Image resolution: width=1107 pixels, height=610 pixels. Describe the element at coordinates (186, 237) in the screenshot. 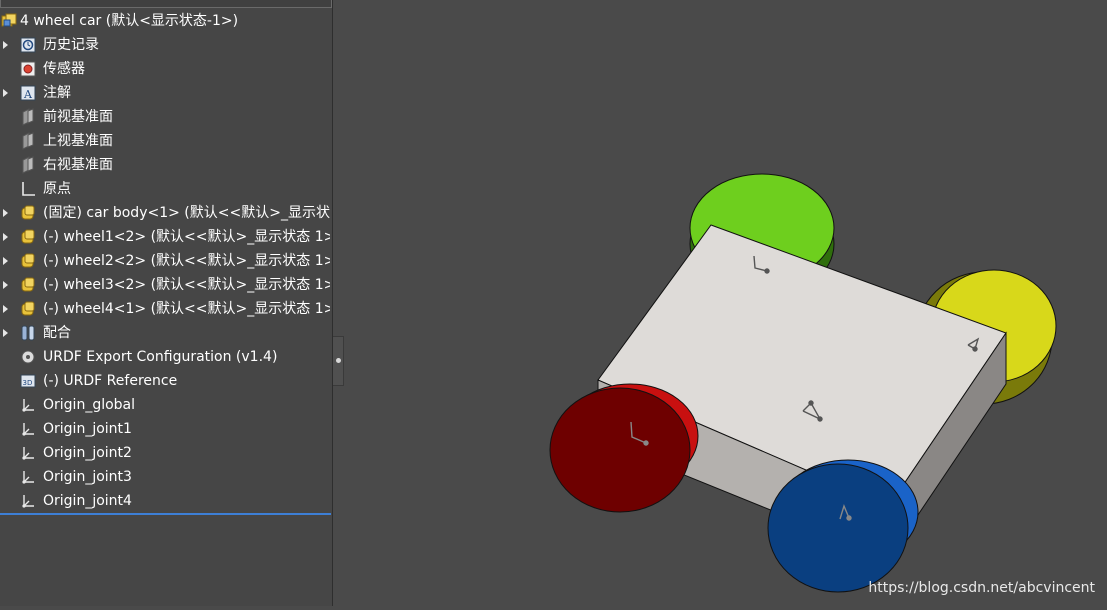

I see `tree-item-label: (-) wheel1<2> (默认<<默认>_显示状态 1>` at that location.